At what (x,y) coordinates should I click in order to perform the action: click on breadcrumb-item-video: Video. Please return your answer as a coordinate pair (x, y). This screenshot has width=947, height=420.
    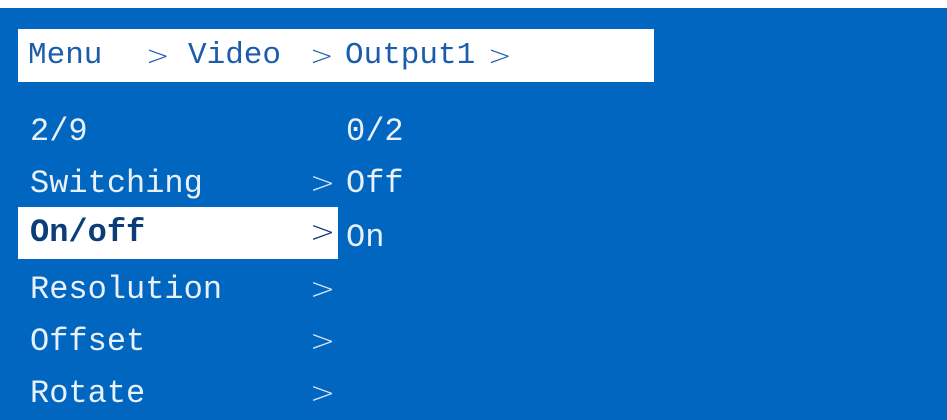
    Looking at the image, I should click on (234, 55).